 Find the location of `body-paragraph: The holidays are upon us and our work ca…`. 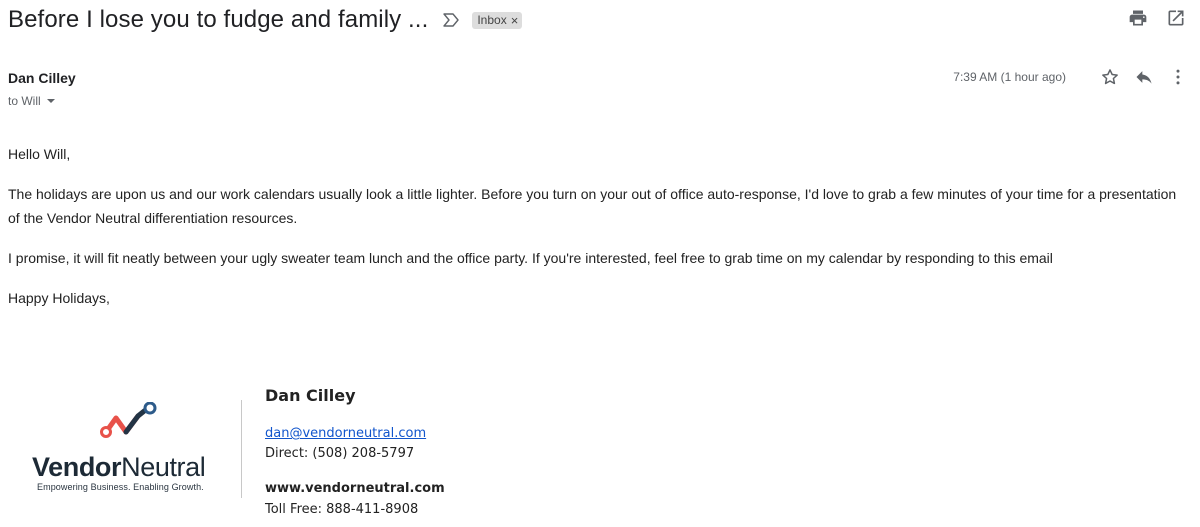

body-paragraph: The holidays are upon us and our work ca… is located at coordinates (592, 206).